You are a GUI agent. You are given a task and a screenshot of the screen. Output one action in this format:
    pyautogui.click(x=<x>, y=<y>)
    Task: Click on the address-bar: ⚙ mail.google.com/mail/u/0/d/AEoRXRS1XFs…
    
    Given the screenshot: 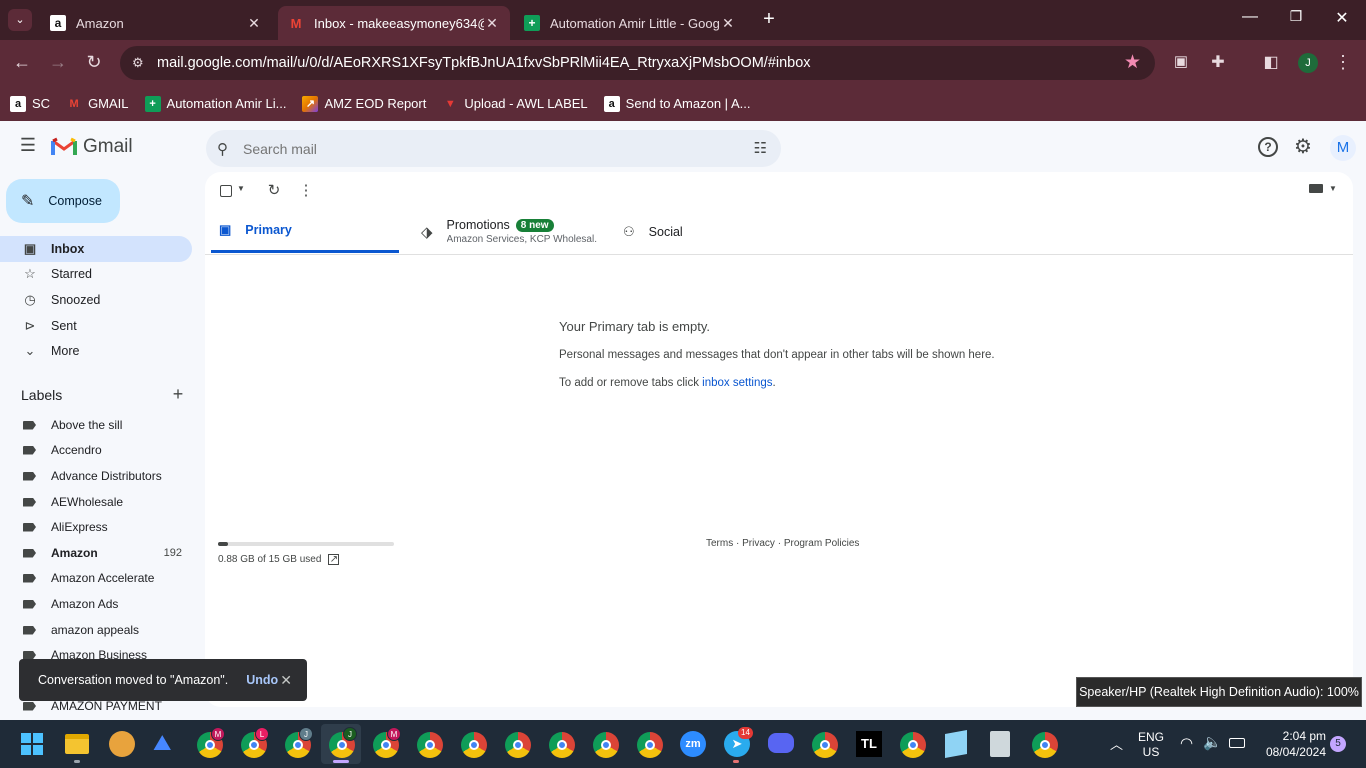 What is the action you would take?
    pyautogui.click(x=637, y=63)
    